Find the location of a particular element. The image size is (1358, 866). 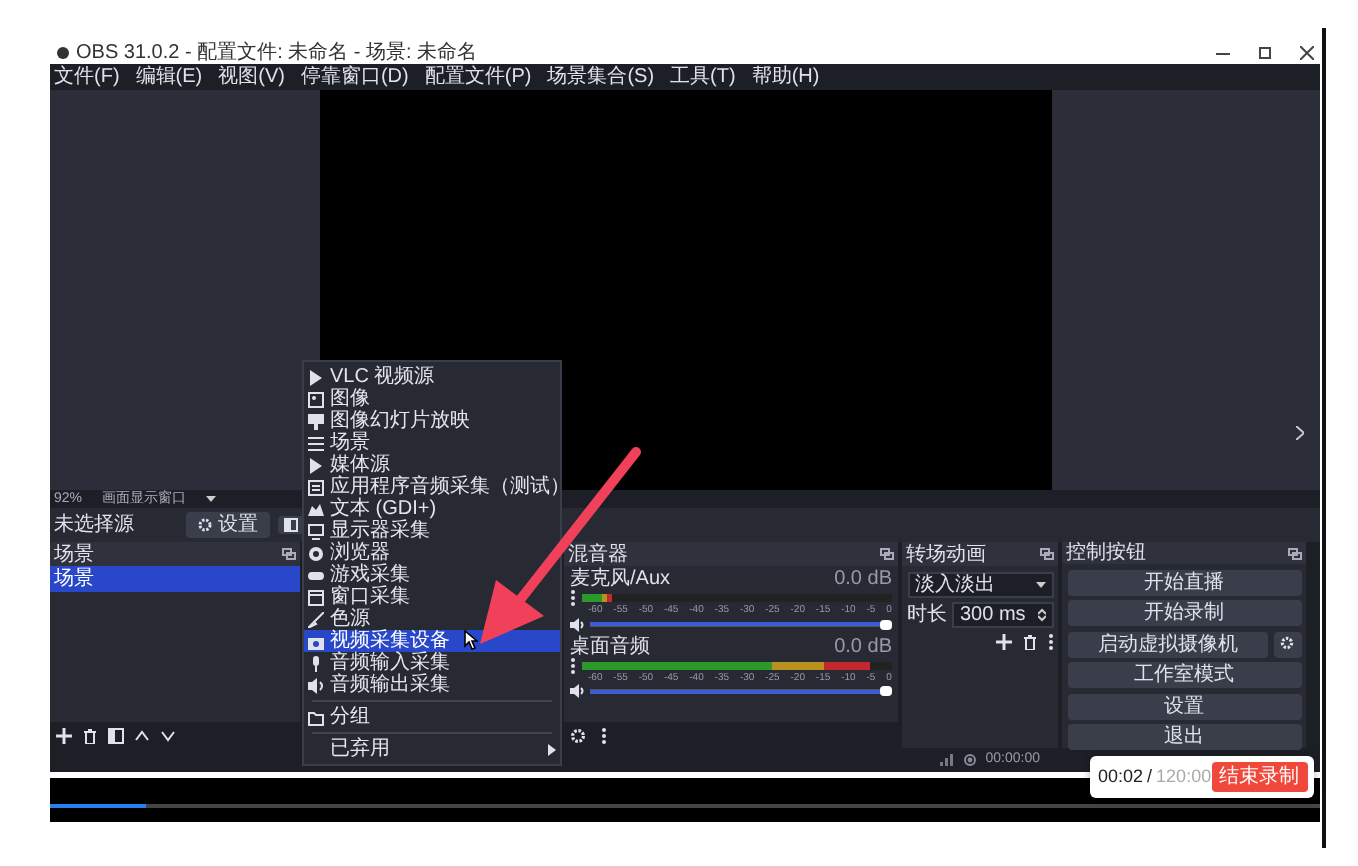

menu-item: 音频输入采集 is located at coordinates (432, 663).